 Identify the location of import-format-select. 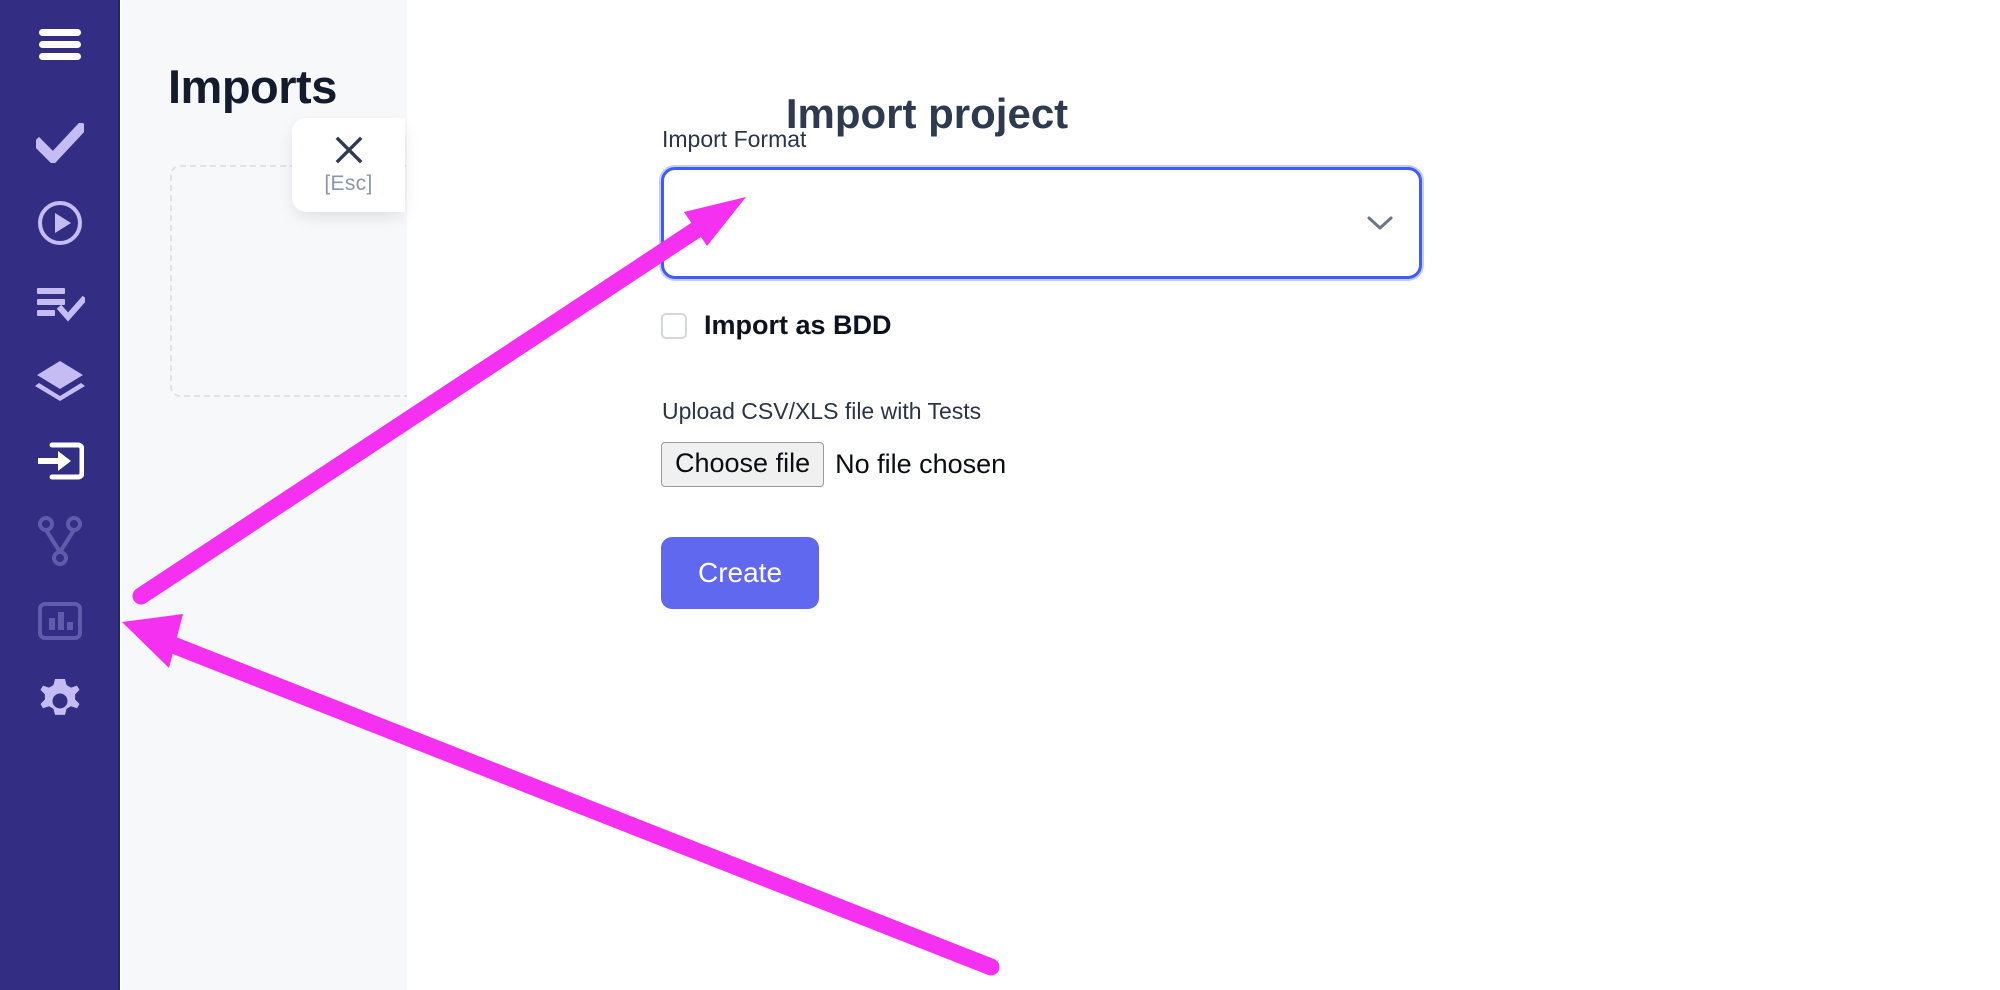
(1041, 223).